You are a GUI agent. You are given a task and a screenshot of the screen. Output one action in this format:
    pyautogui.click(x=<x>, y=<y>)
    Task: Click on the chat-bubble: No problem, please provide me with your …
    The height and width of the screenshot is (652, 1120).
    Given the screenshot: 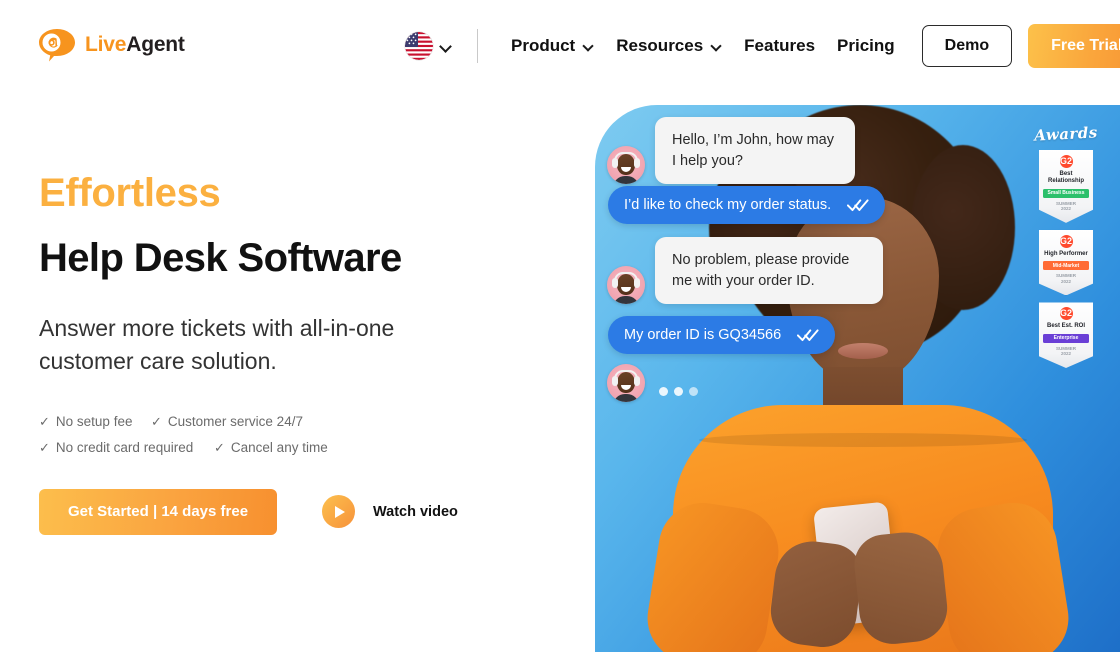 What is the action you would take?
    pyautogui.click(x=769, y=271)
    